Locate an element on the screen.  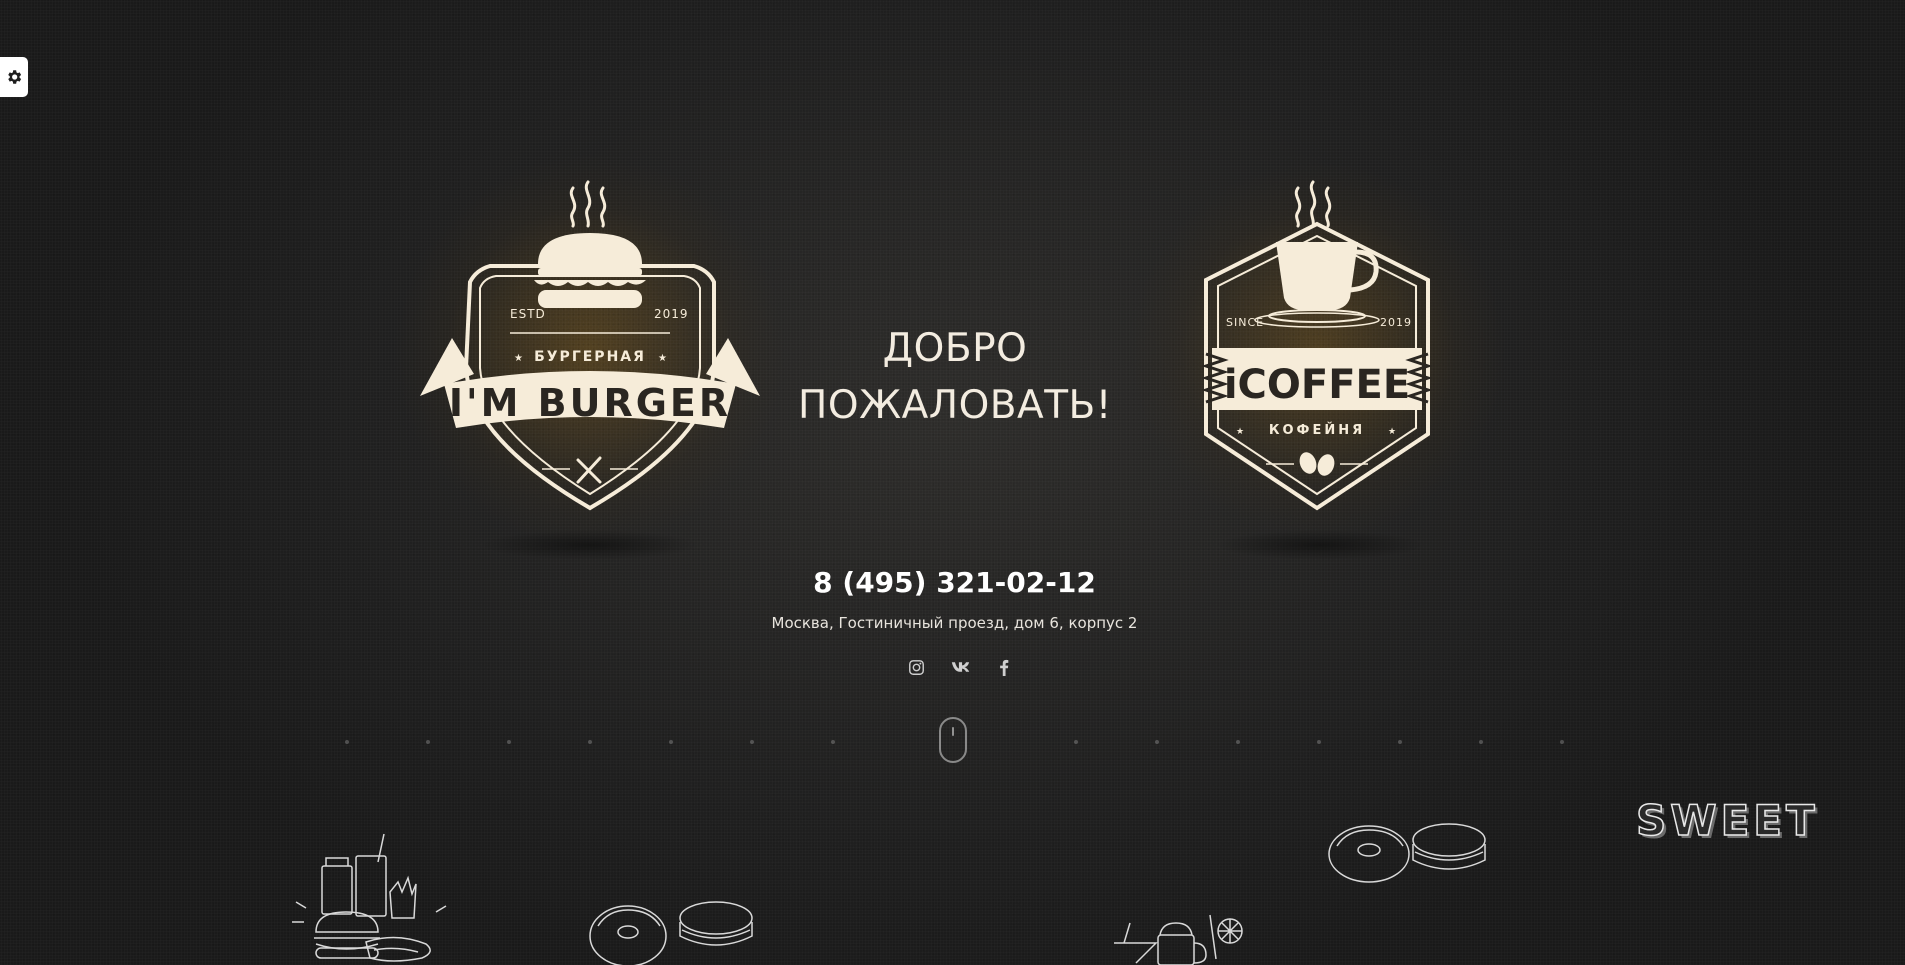
welcome-heading: ДОБРО ПОЖАЛОВАТЬ! is located at coordinates (955, 377).